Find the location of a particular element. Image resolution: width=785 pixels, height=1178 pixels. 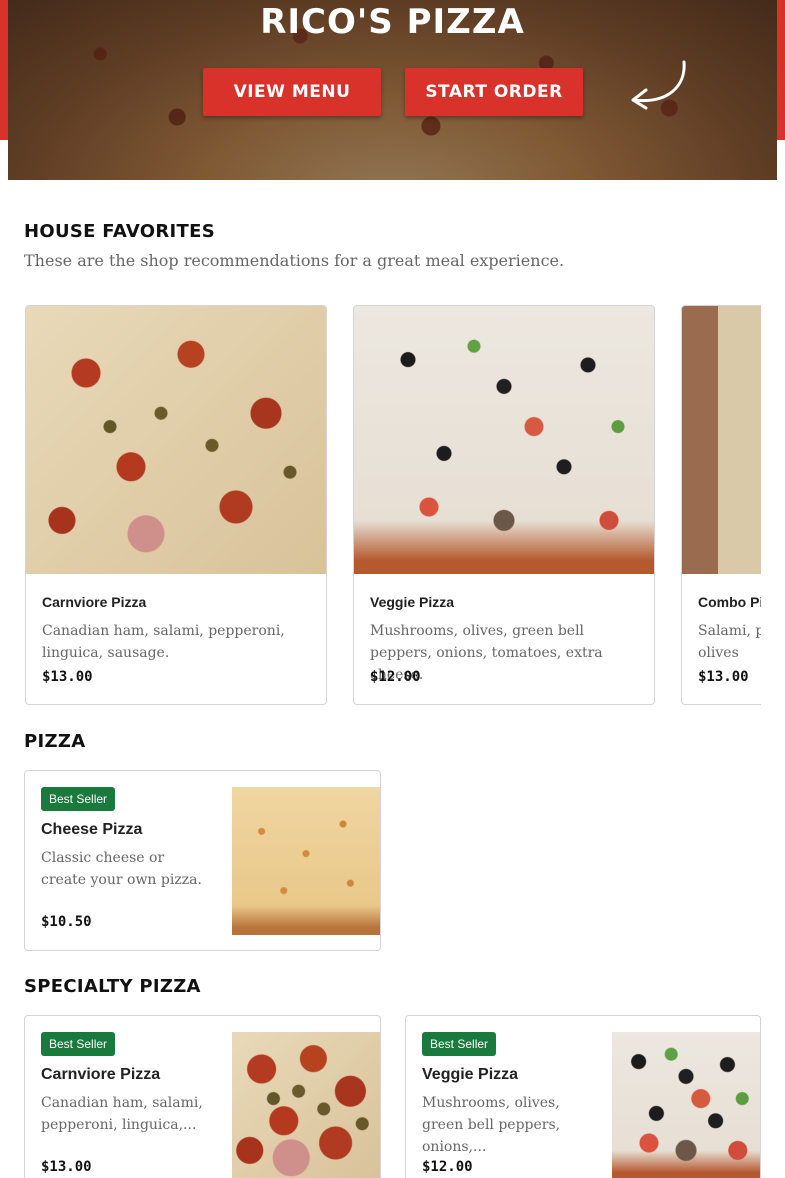

view-menu-button: VIEW MENU is located at coordinates (292, 92).